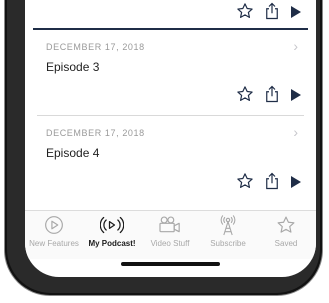 Image resolution: width=329 pixels, height=303 pixels. What do you see at coordinates (286, 243) in the screenshot?
I see `tab-label: Saved` at bounding box center [286, 243].